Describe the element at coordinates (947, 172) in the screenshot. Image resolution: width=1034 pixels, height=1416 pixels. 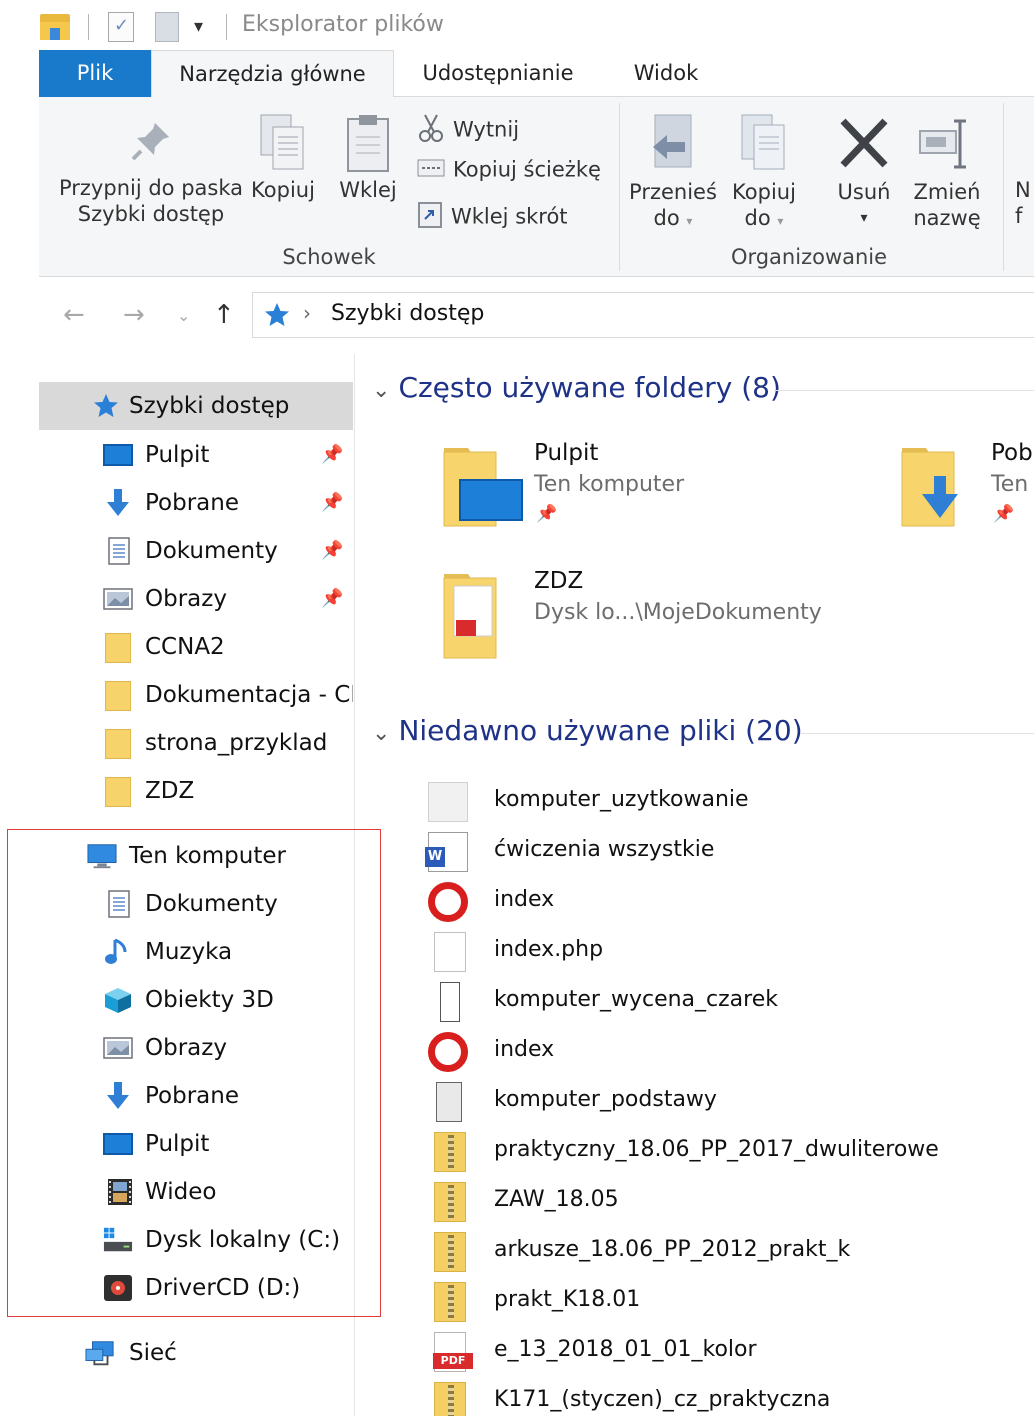
I see `rename-button: Zmień nazwę` at that location.